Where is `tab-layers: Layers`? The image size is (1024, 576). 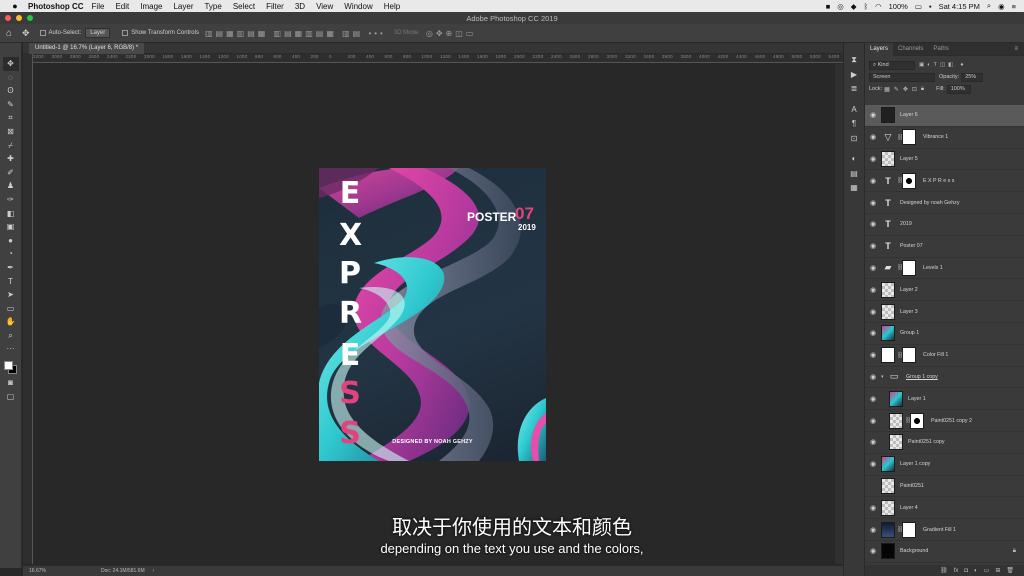
tab-layers: Layers is located at coordinates (879, 49).